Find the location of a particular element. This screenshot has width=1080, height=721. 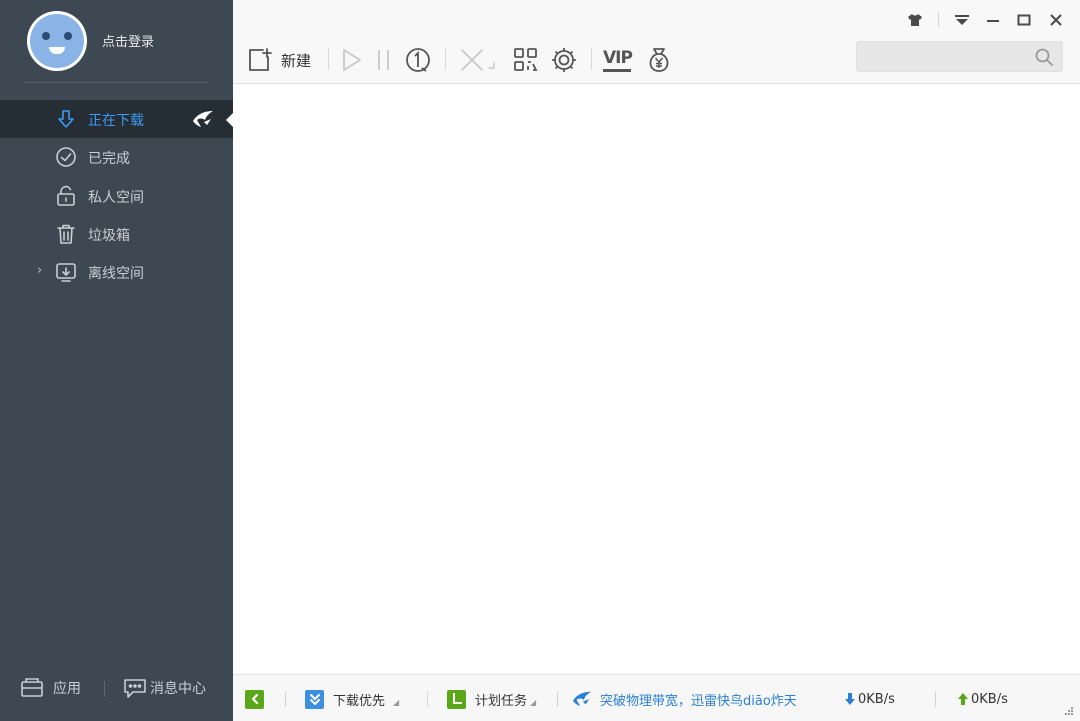

vip-button: VIP is located at coordinates (618, 60).